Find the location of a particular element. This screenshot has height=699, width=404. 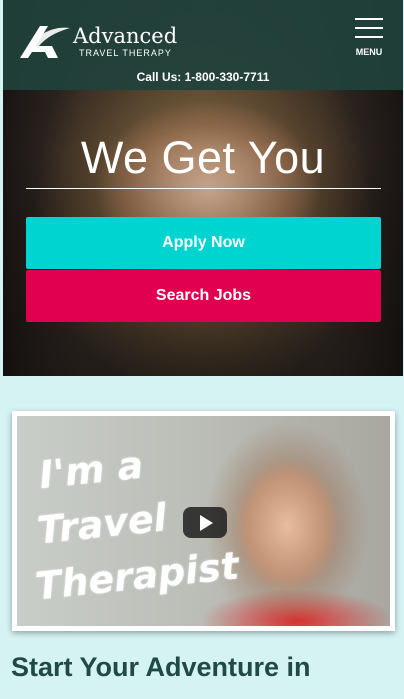

logo-tagline: TRAVEL THERAPY is located at coordinates (125, 53).